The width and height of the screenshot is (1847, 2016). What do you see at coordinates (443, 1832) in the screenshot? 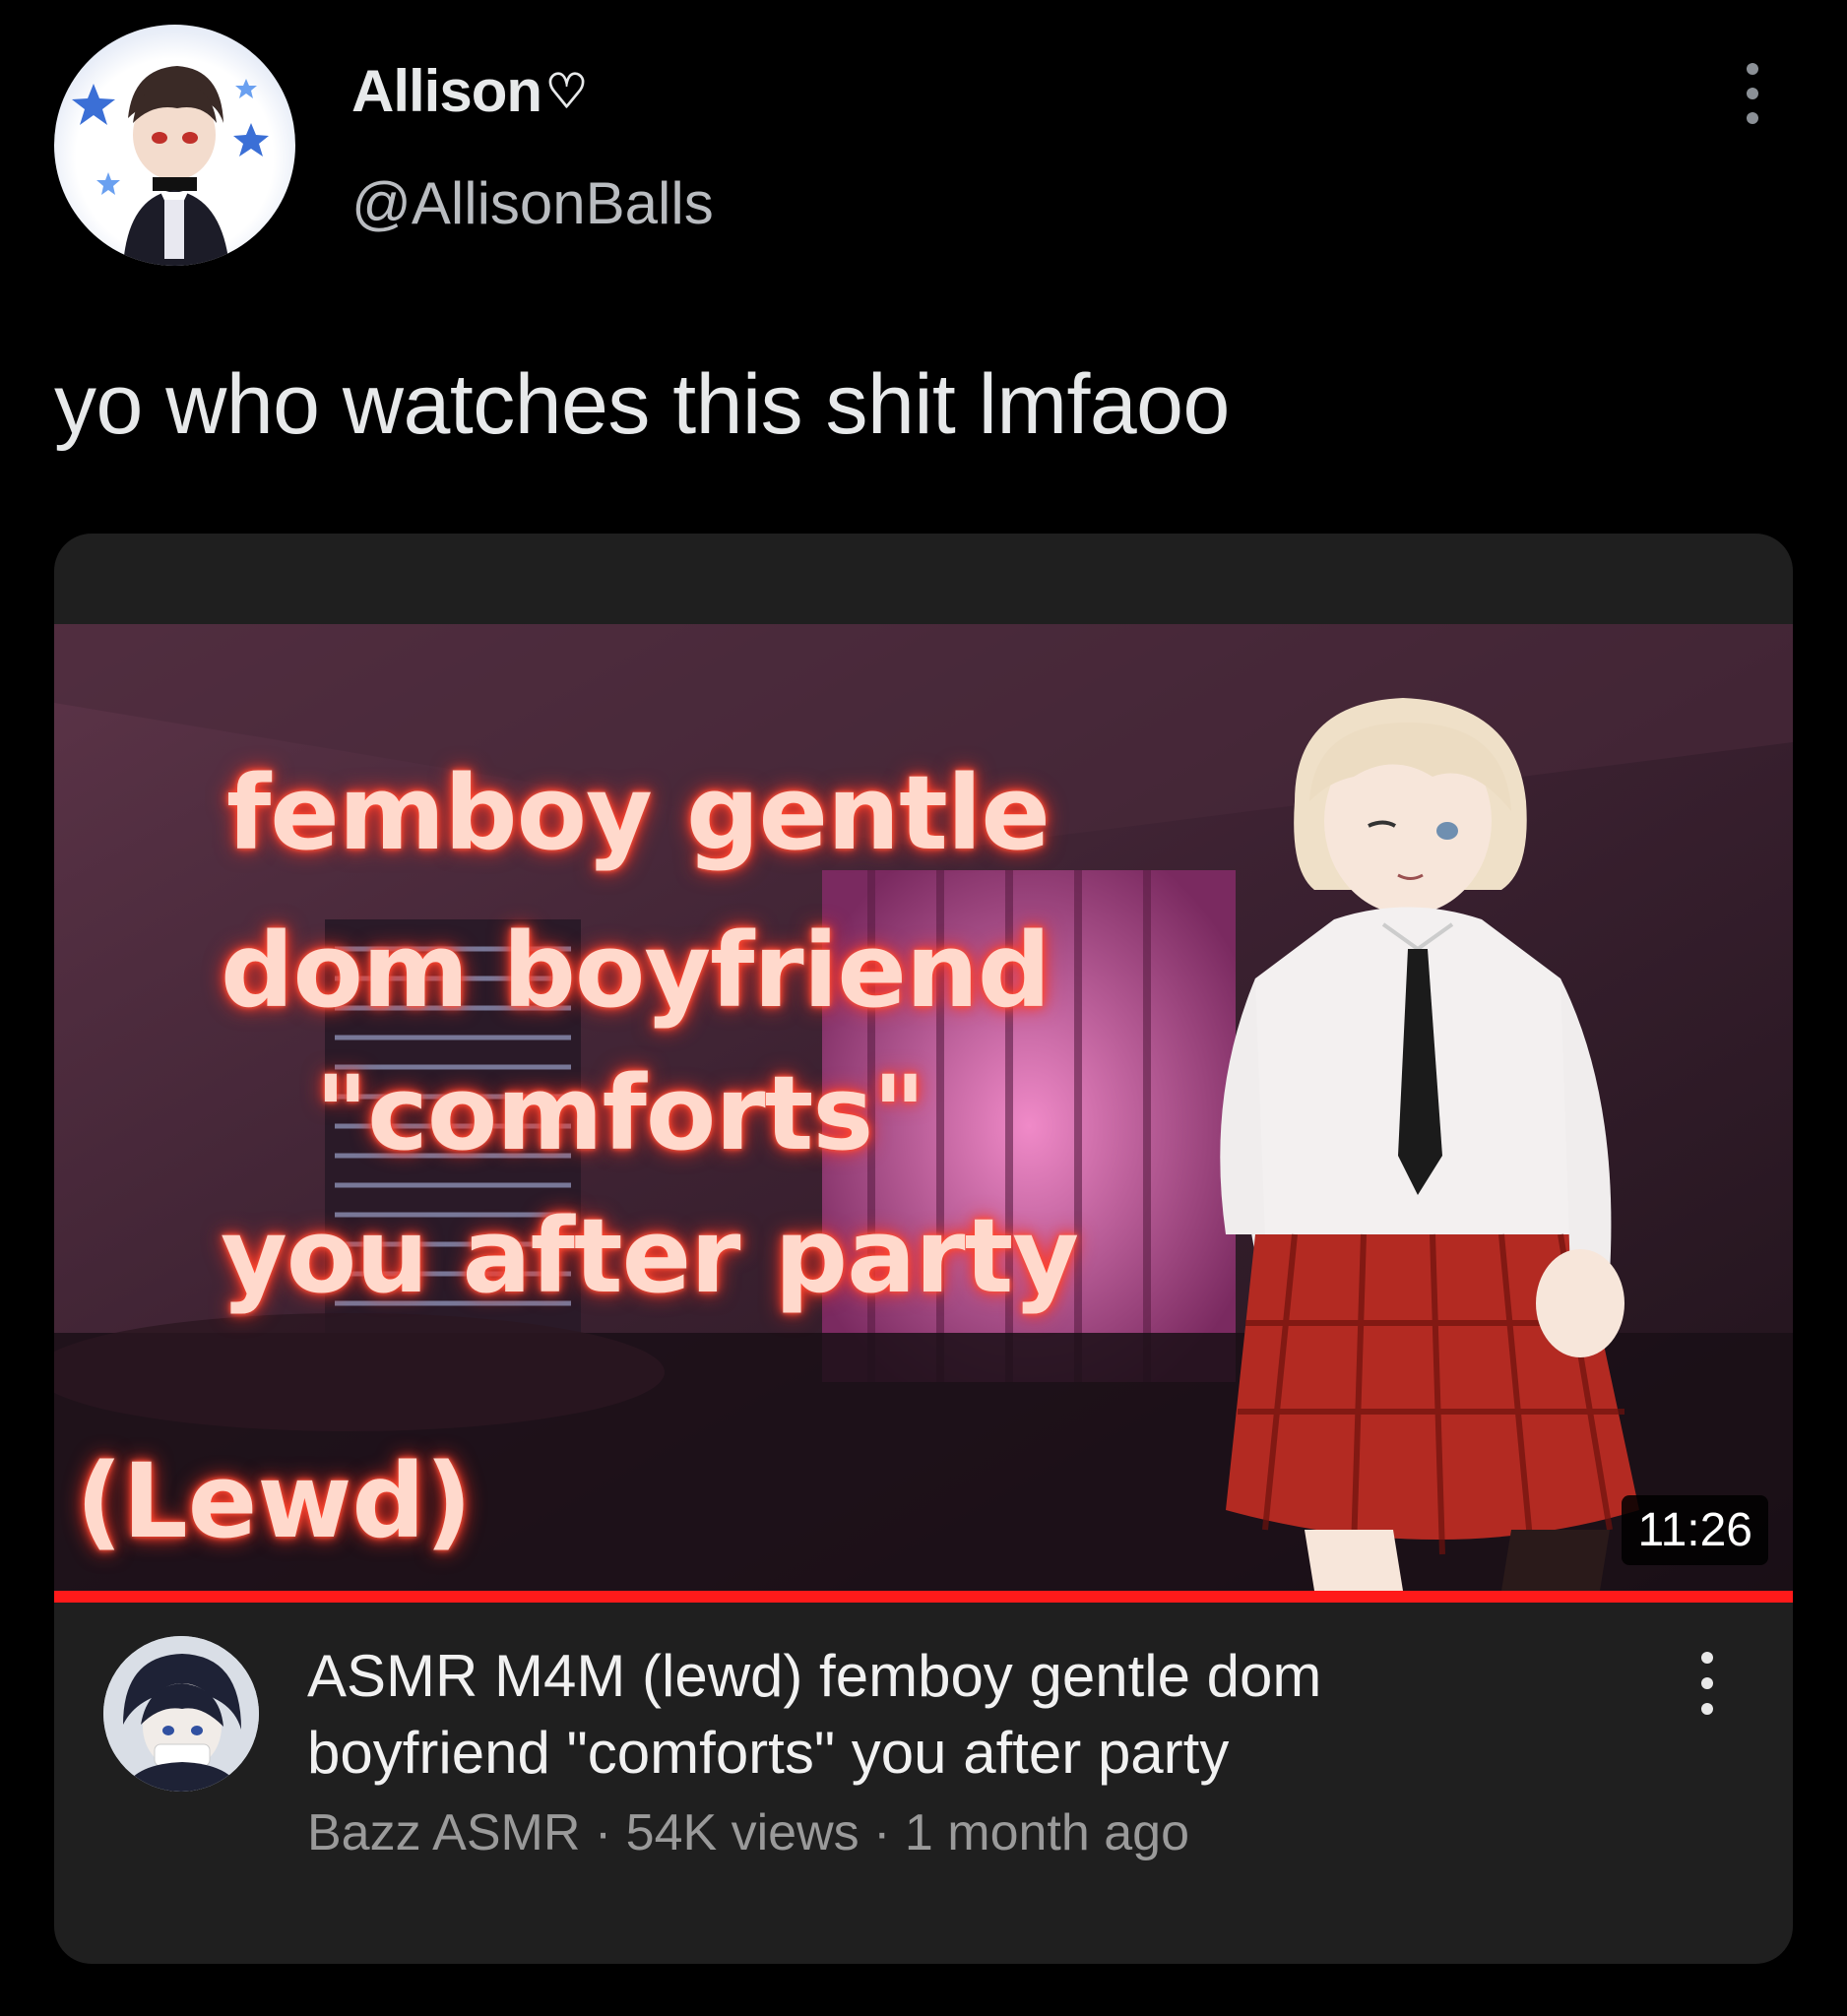
I see `channel-name: Bazz ASMR` at bounding box center [443, 1832].